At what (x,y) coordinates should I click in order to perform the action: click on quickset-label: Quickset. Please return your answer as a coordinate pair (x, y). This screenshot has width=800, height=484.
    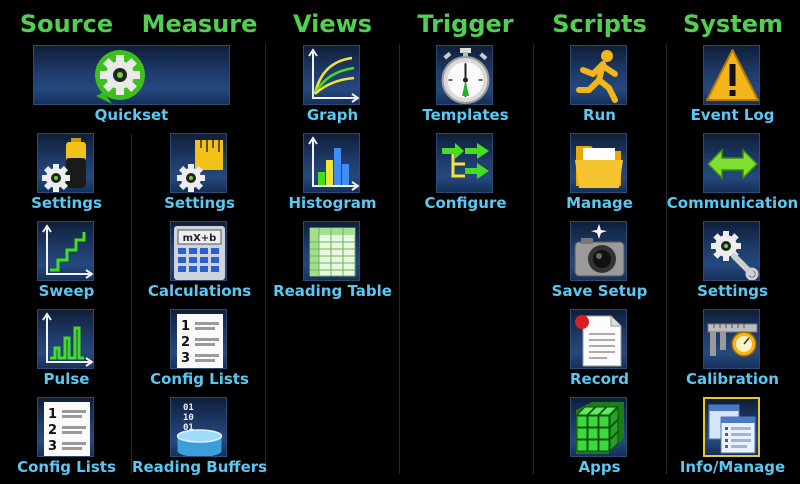
    Looking at the image, I should click on (131, 115).